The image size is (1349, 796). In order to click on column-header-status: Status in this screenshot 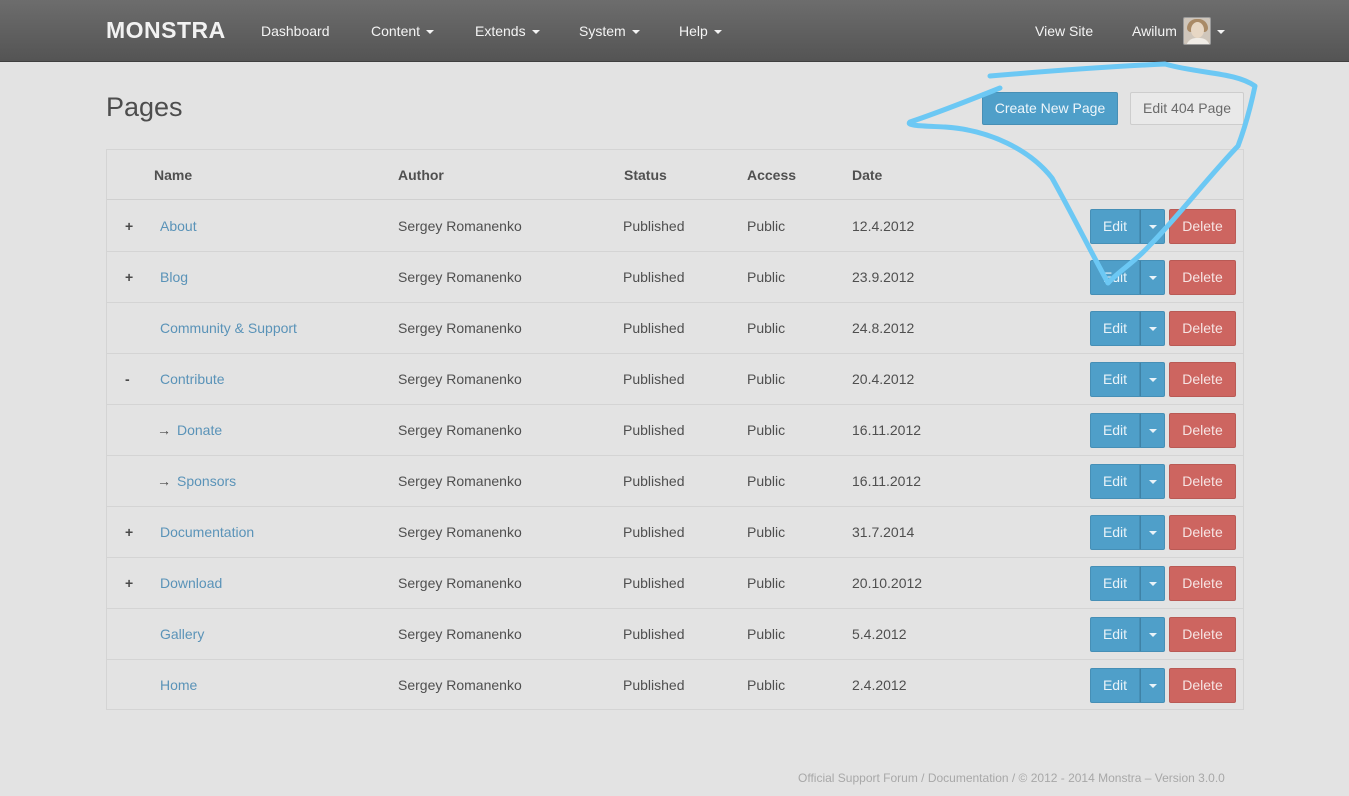, I will do `click(645, 175)`.